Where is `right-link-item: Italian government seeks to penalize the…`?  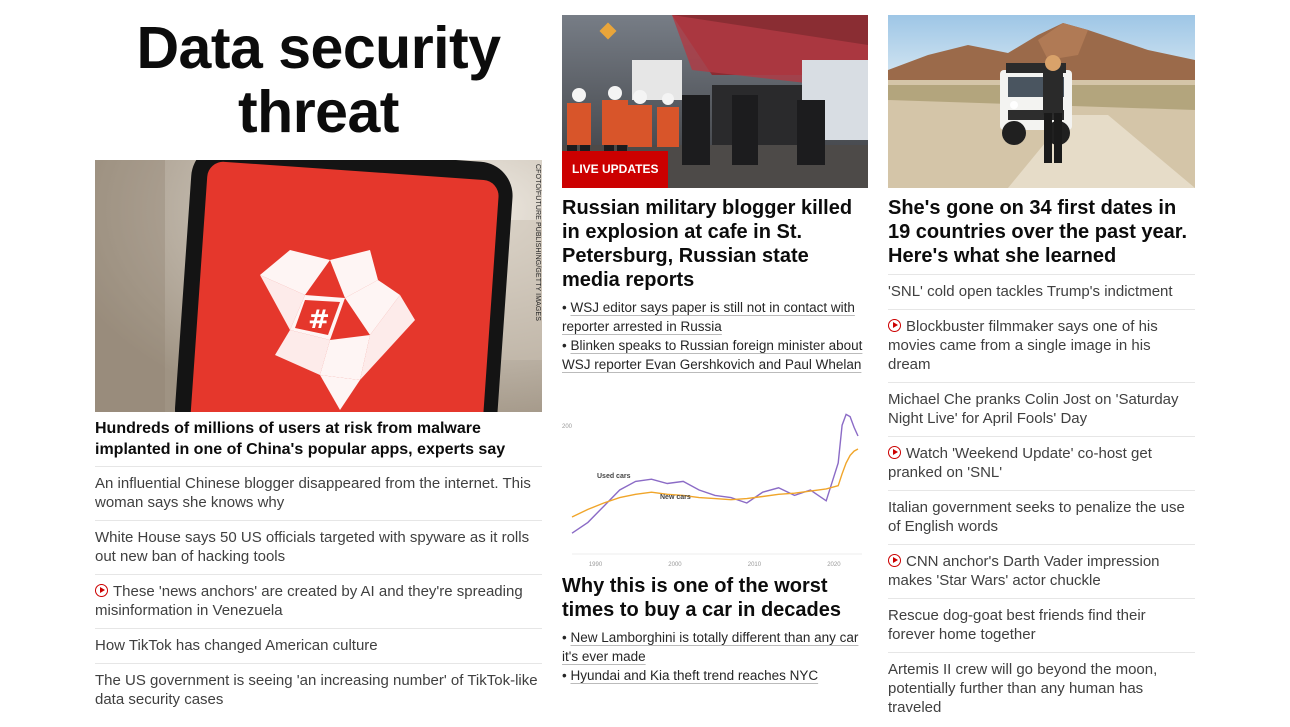
right-link-item: Italian government seeks to penalize the… is located at coordinates (1041, 517).